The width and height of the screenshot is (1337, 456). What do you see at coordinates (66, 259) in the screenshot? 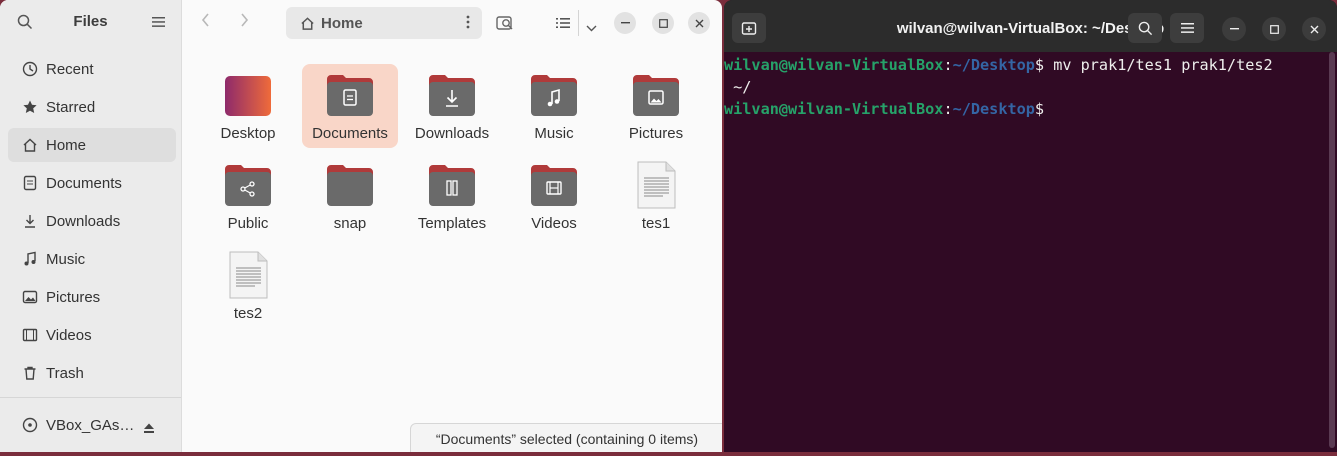
I see `sidebar-item-label: Music` at bounding box center [66, 259].